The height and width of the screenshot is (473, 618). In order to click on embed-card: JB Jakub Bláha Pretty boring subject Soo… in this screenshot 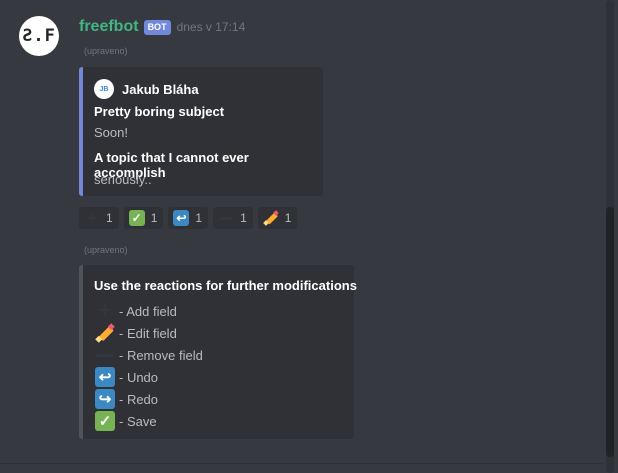, I will do `click(201, 131)`.